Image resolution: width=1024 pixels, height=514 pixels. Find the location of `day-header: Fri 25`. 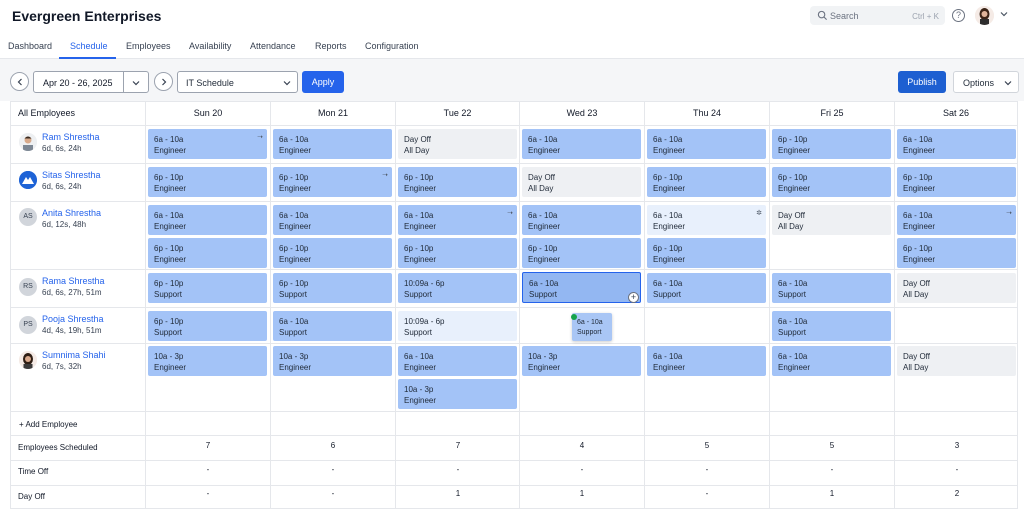

day-header: Fri 25 is located at coordinates (832, 113).